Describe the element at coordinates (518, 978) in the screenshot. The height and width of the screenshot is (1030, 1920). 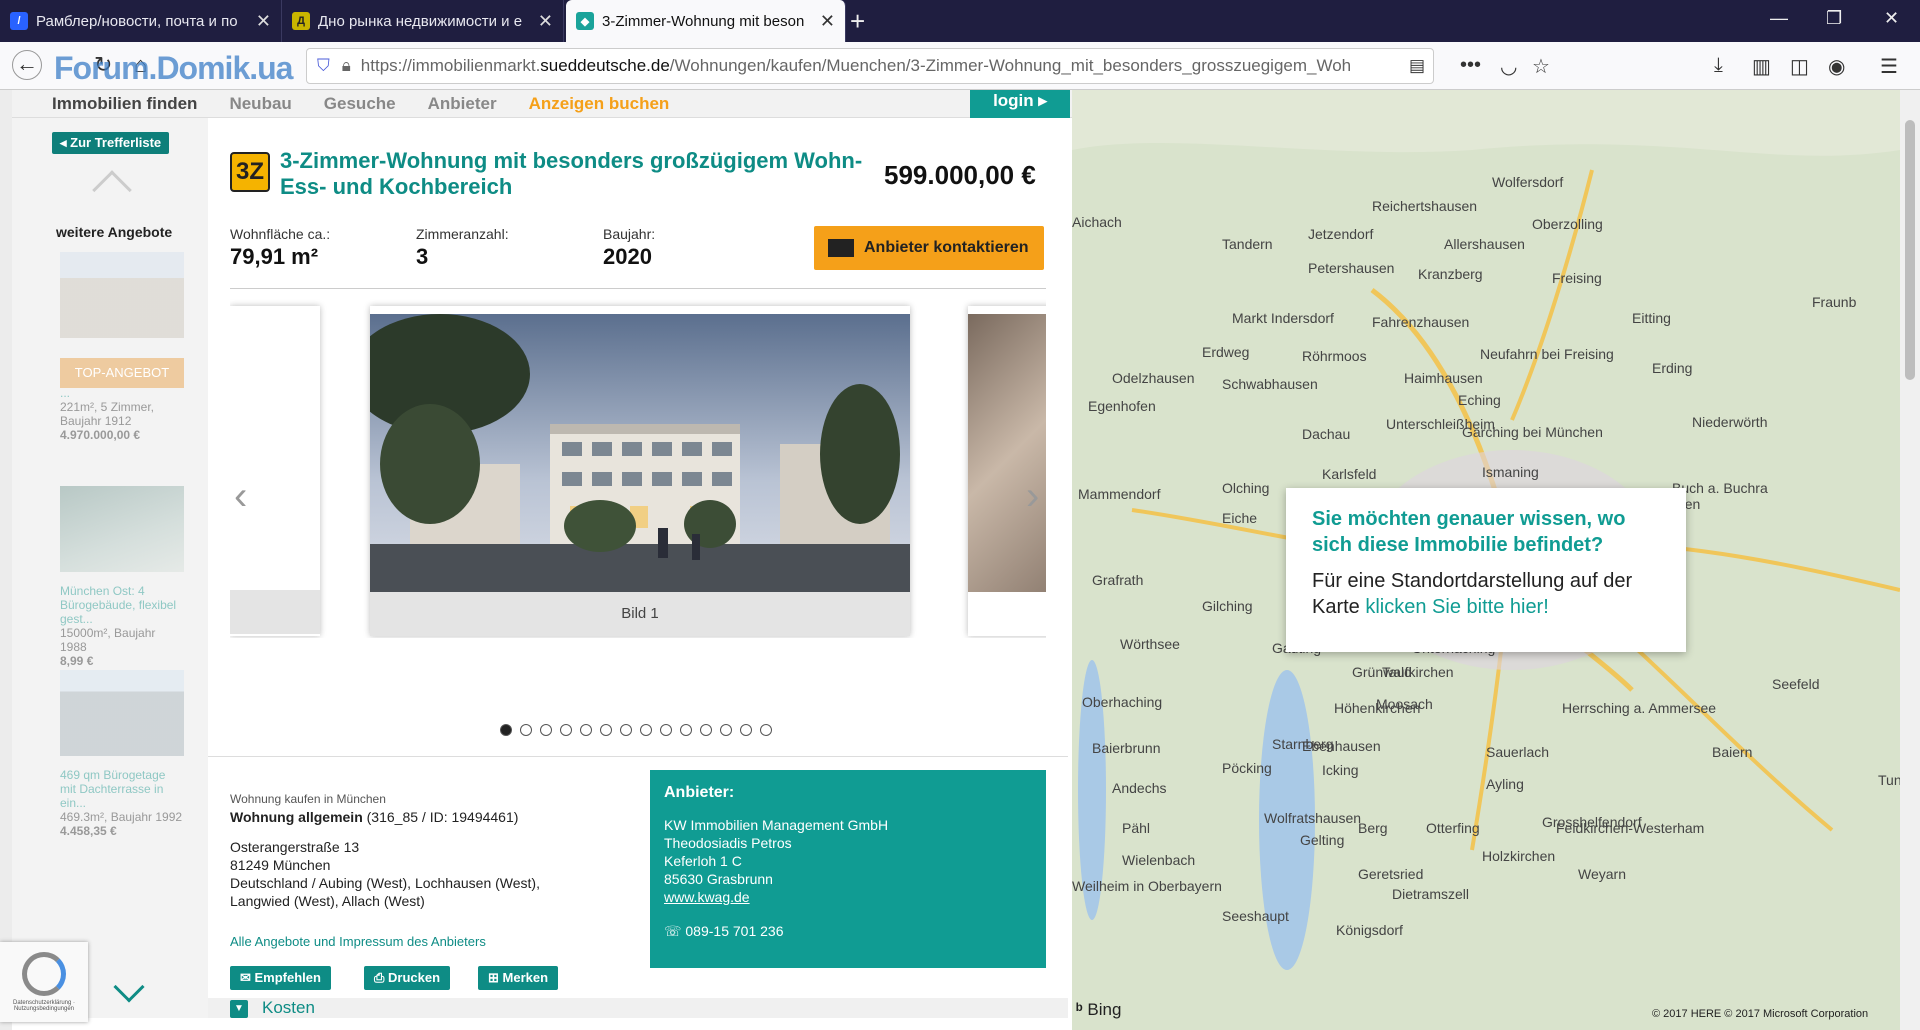
I see `merken-button: ⊞ Merken` at that location.